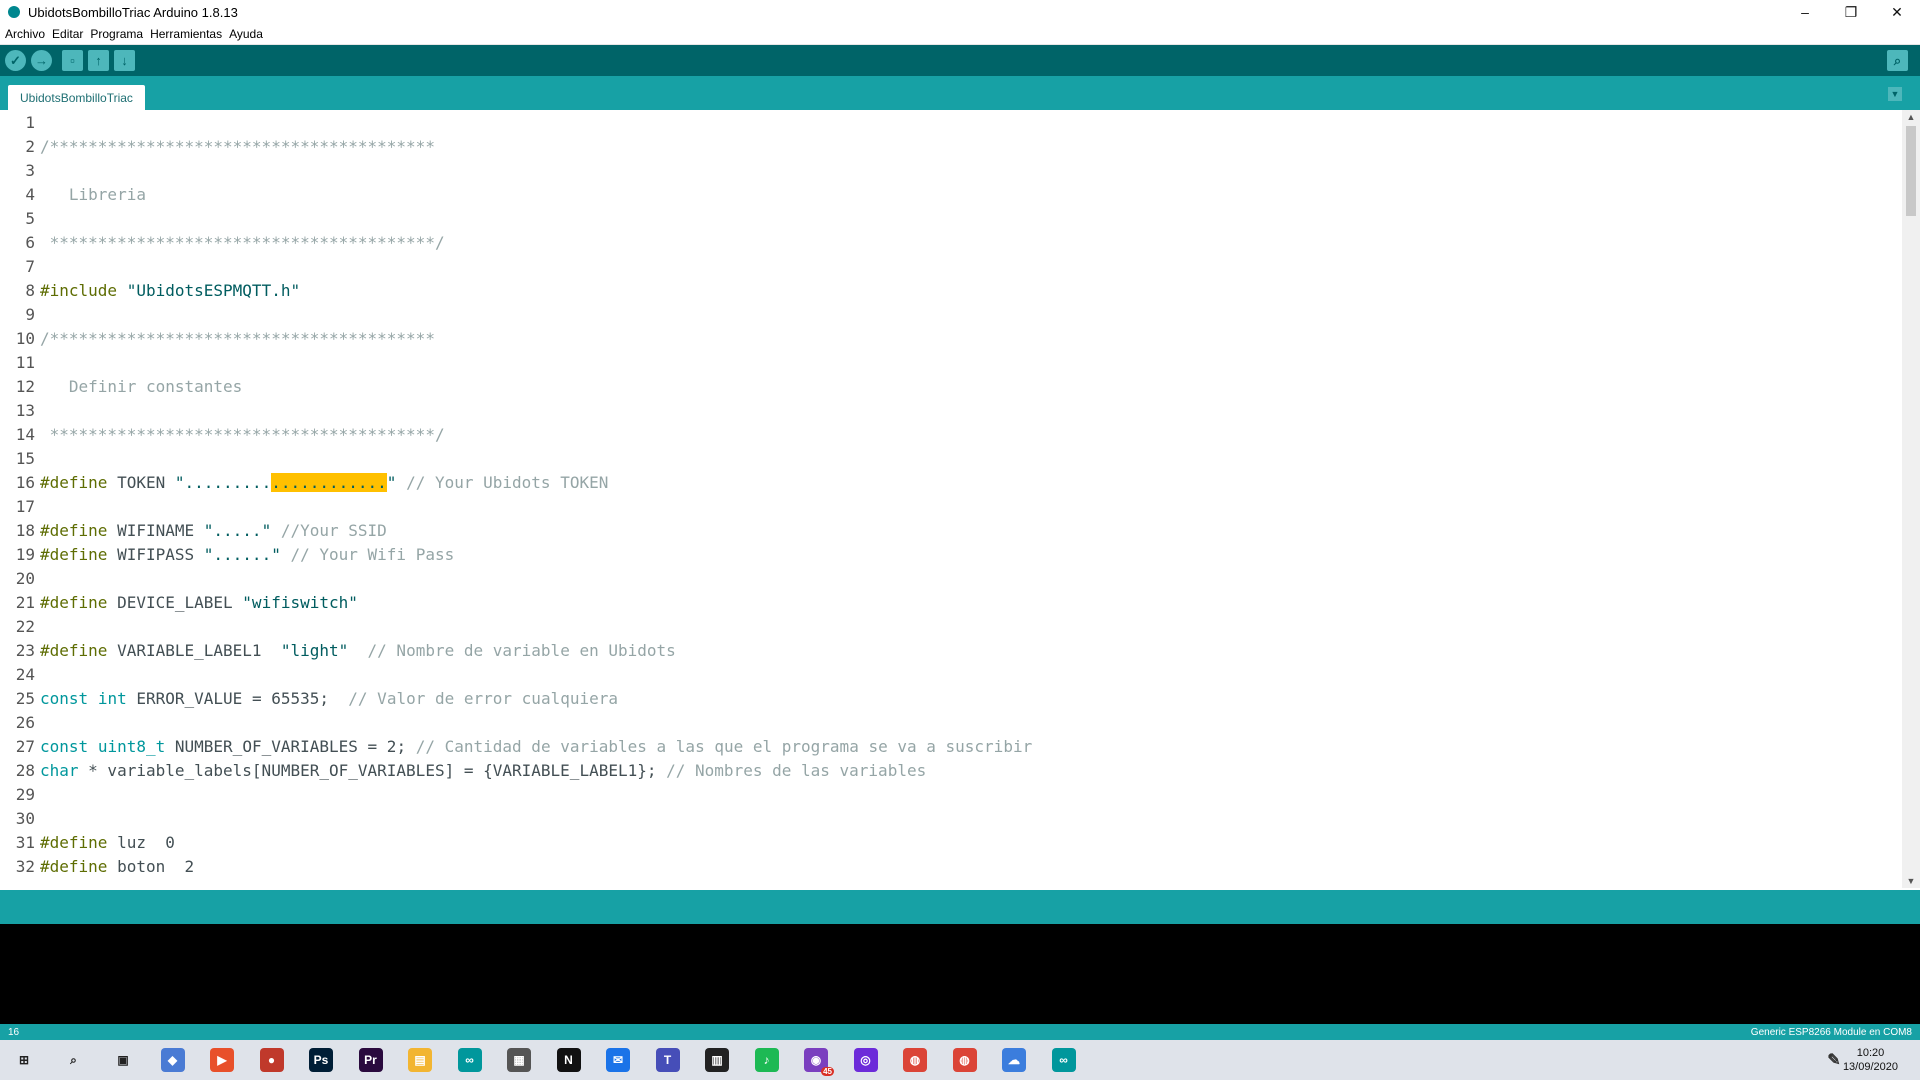  What do you see at coordinates (1911, 117) in the screenshot?
I see `scroll-up-icon: ▲` at bounding box center [1911, 117].